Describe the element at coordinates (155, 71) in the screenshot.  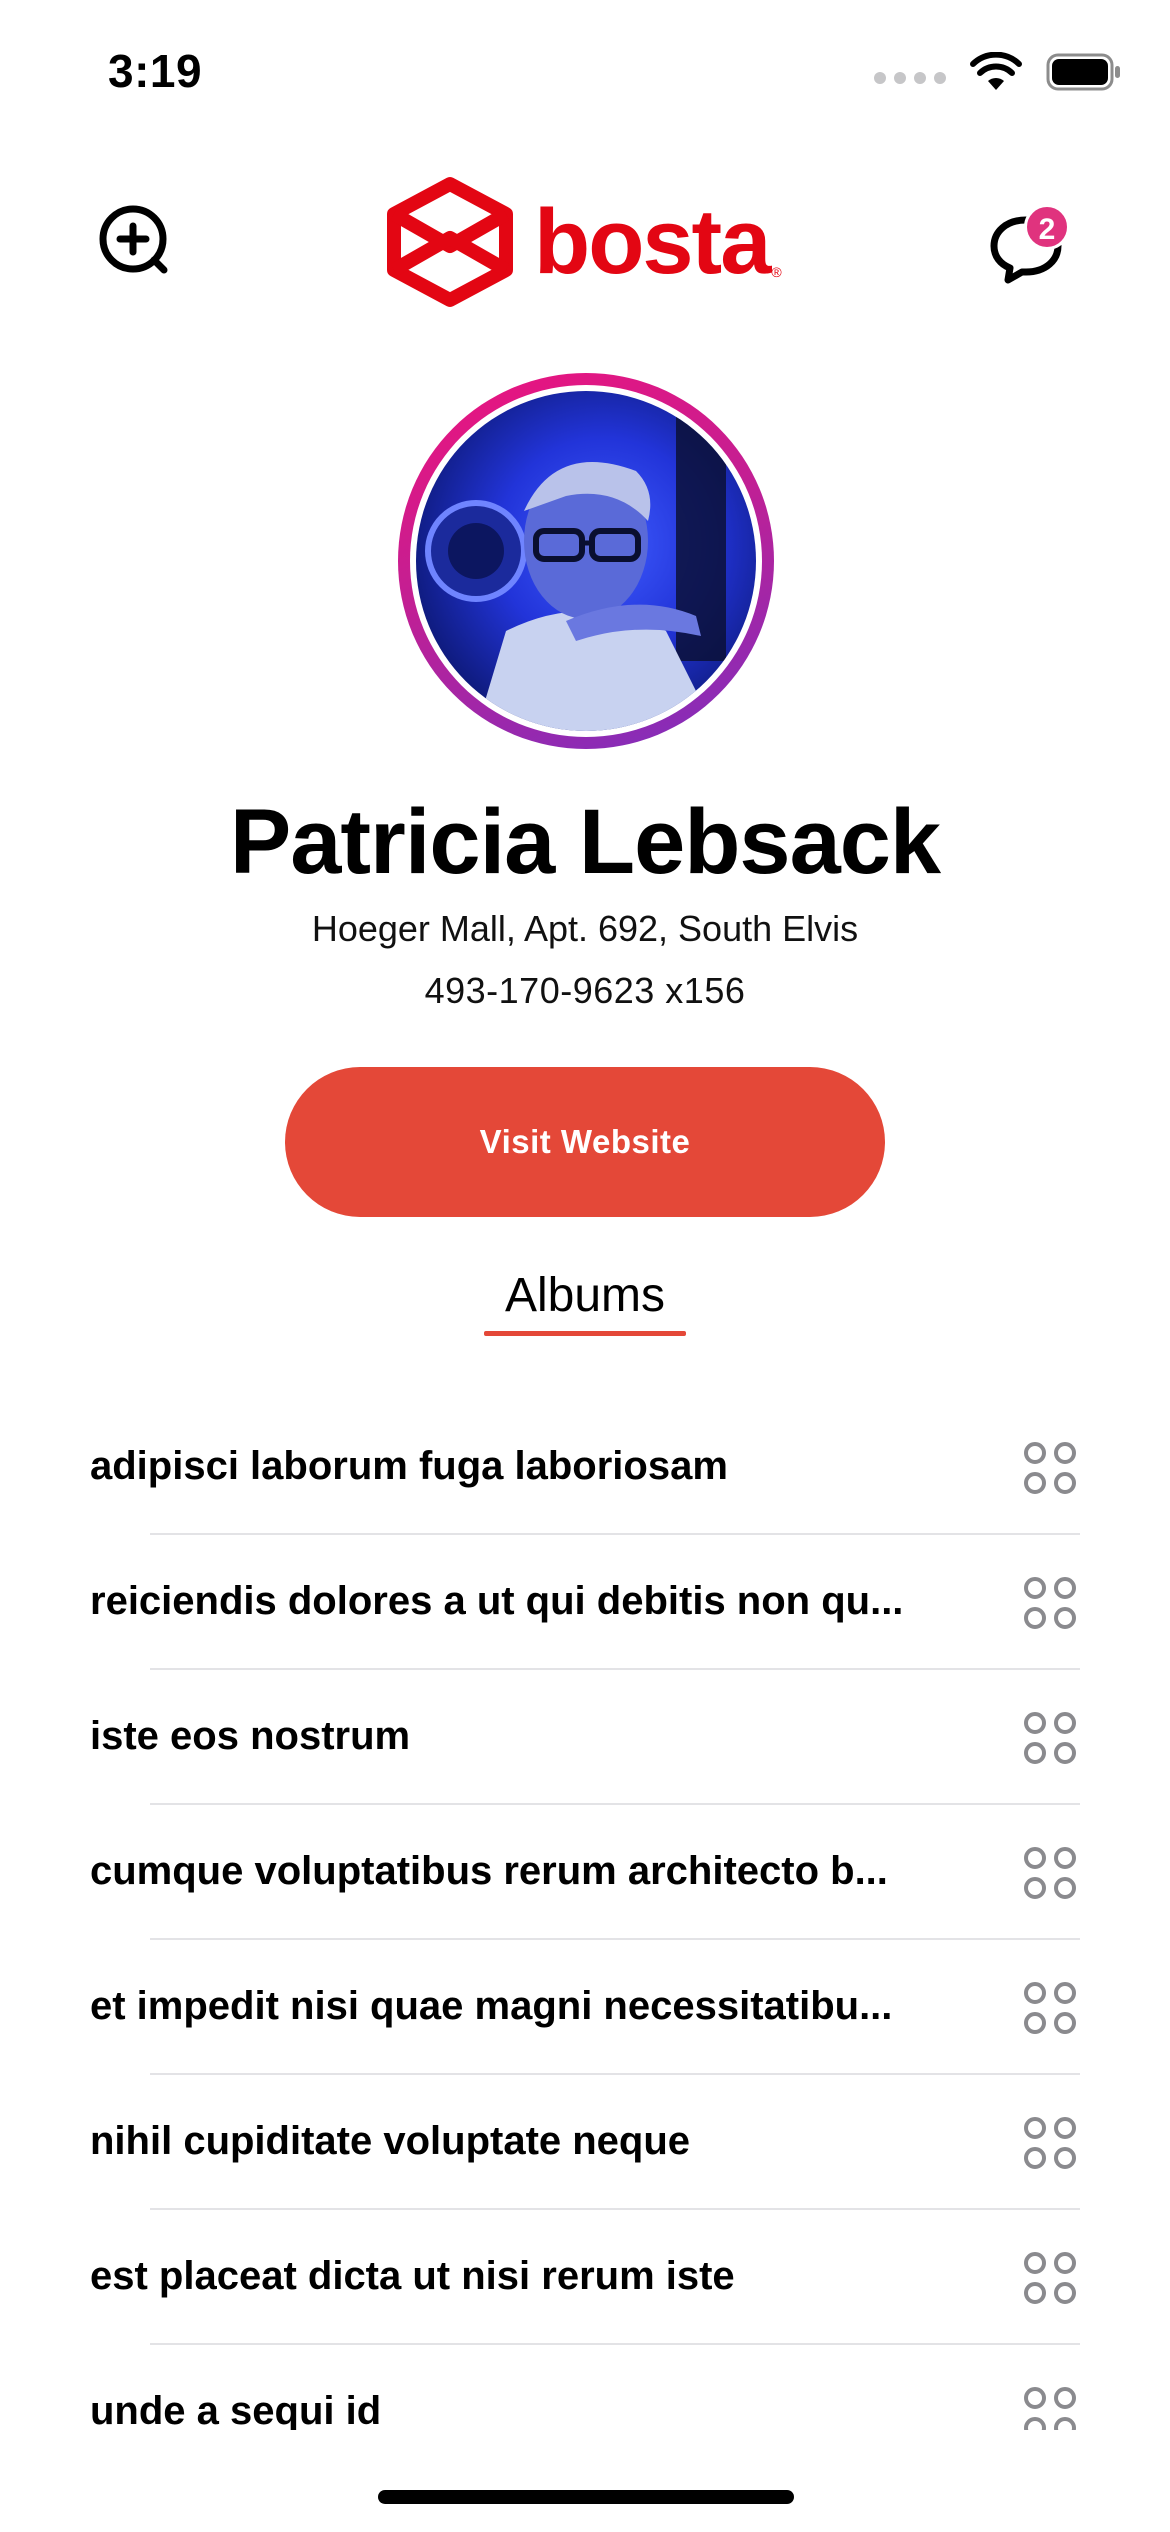
I see `status-time: 3:19` at that location.